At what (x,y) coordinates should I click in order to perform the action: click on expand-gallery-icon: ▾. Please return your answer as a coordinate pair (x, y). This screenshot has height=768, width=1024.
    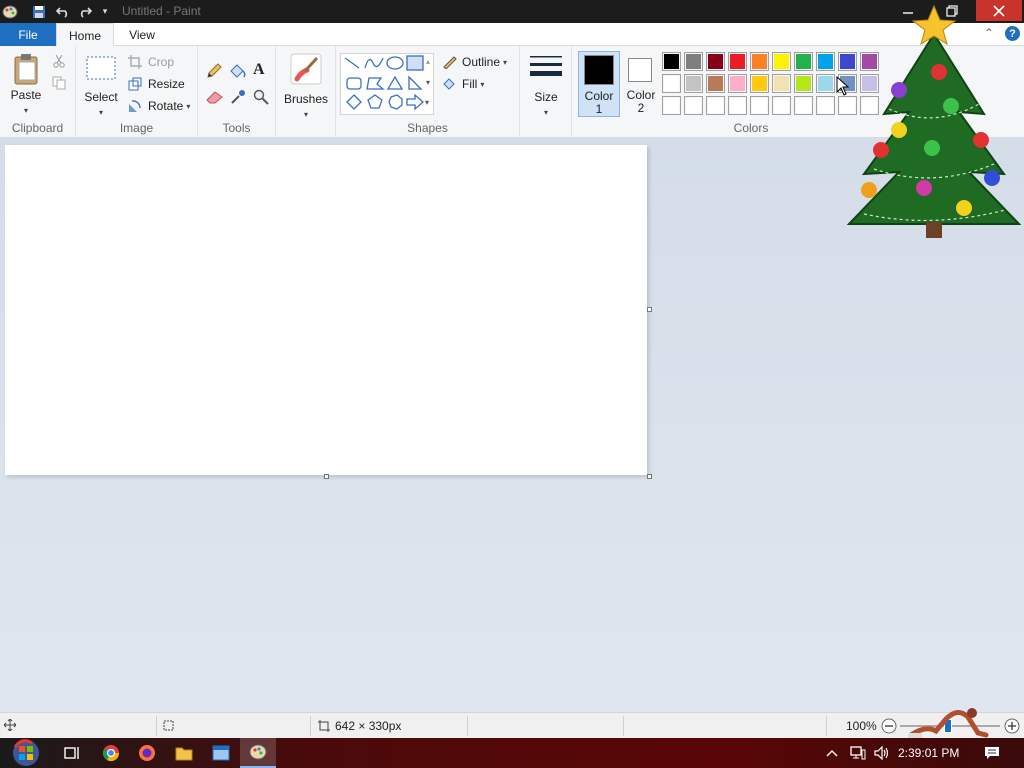
    Looking at the image, I should click on (427, 102).